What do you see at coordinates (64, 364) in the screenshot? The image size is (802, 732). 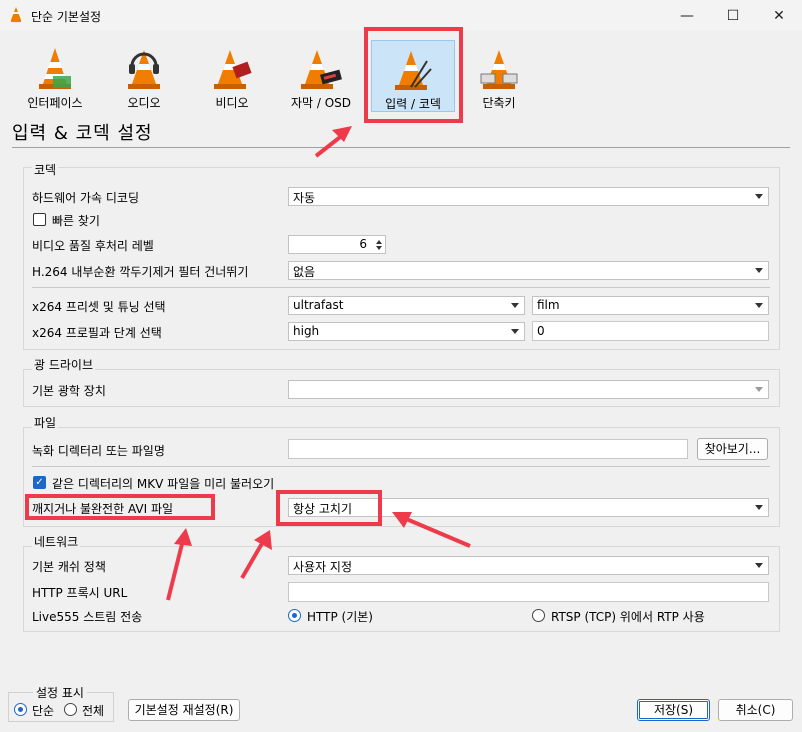 I see `optical-group-title: 광 드라이브` at bounding box center [64, 364].